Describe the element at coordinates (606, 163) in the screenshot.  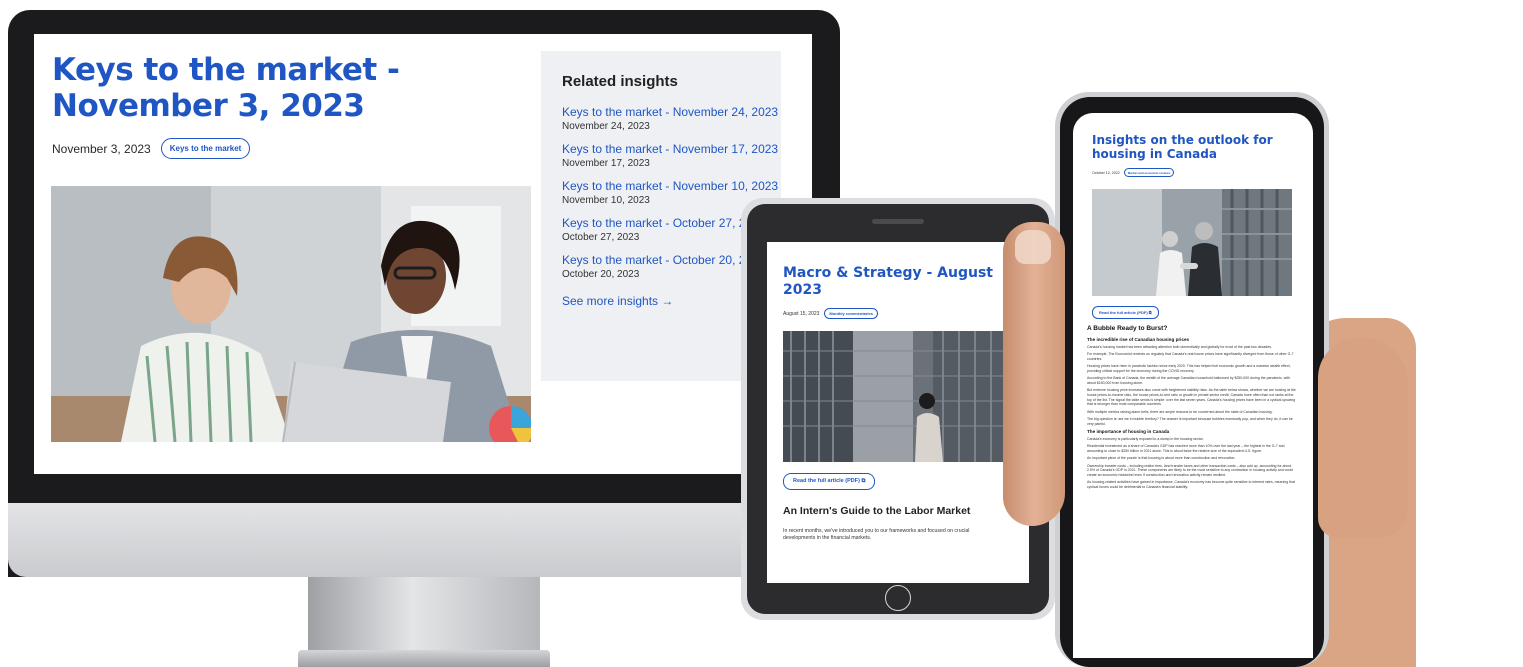
I see `related-item-date: November 17, 2023` at that location.